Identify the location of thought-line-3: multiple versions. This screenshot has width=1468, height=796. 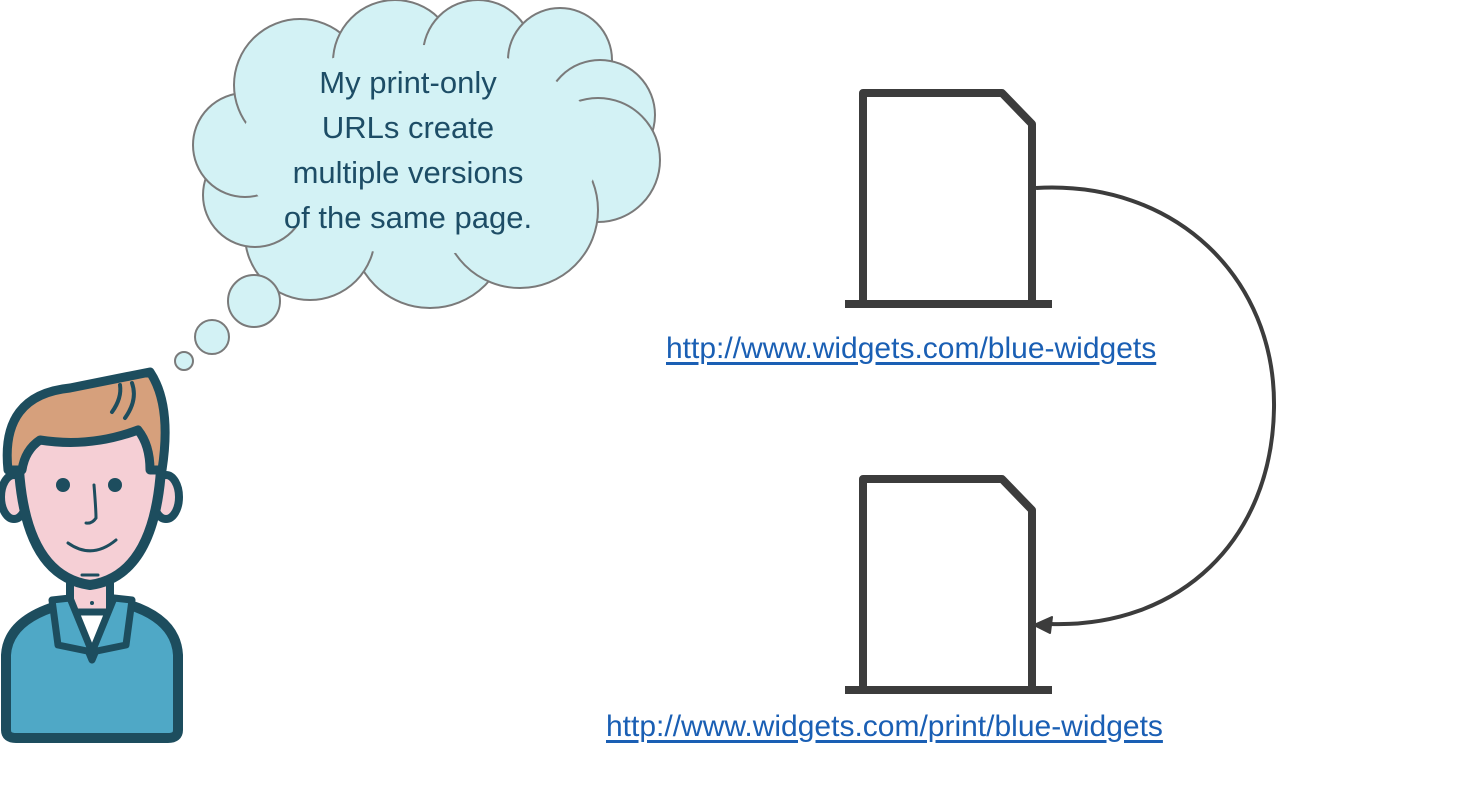
(408, 172).